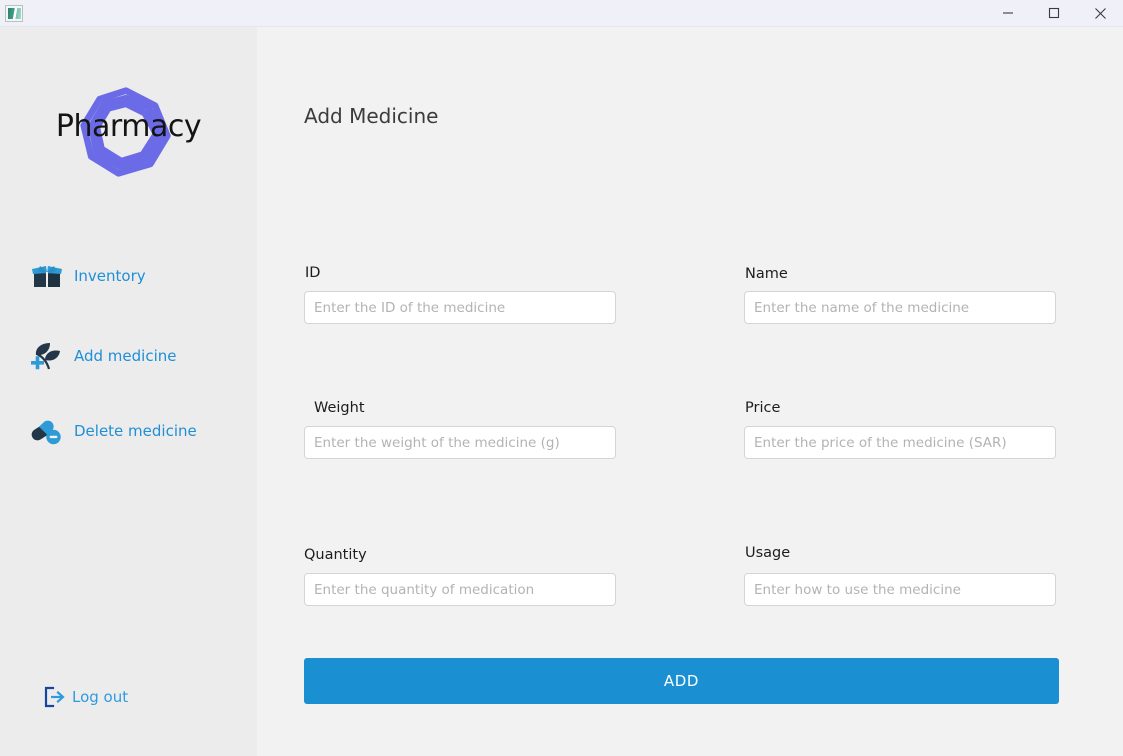 The width and height of the screenshot is (1123, 756). What do you see at coordinates (110, 276) in the screenshot?
I see `sidebar-item-label: Inventory` at bounding box center [110, 276].